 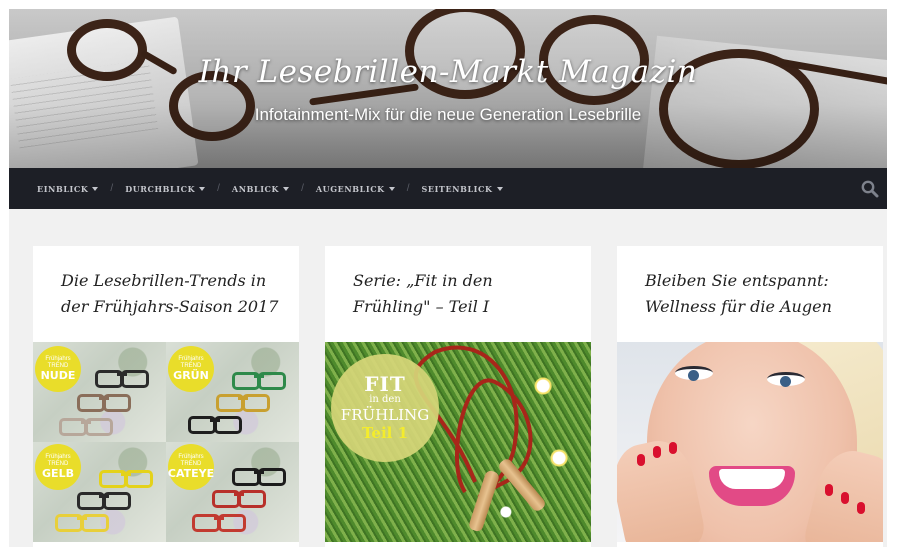 I want to click on trend-badge: Frühjahrs TREND CATEYE, so click(x=191, y=467).